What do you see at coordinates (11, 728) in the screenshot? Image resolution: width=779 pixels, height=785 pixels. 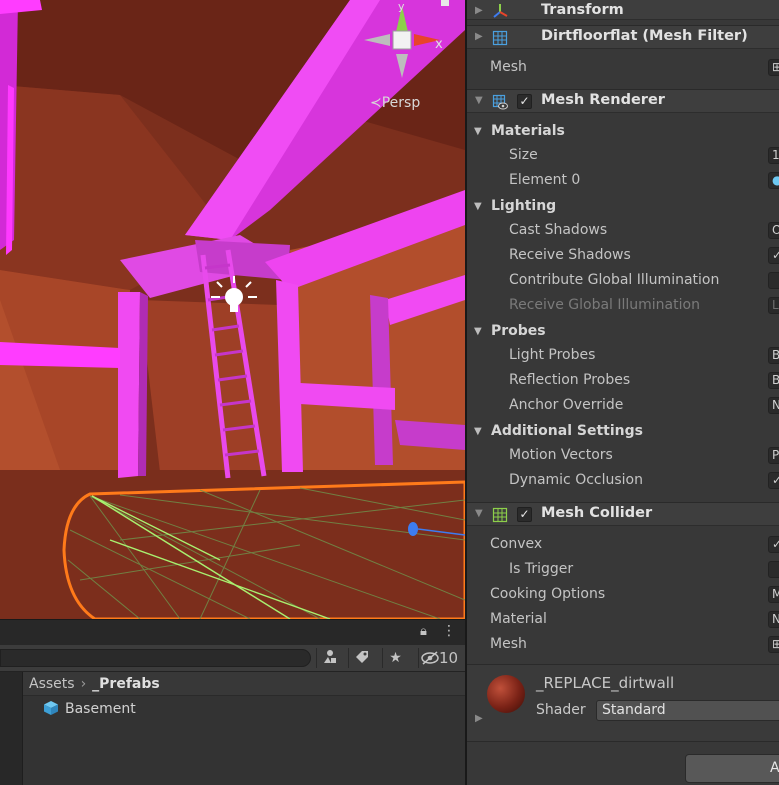 I see `project-folder-tree` at bounding box center [11, 728].